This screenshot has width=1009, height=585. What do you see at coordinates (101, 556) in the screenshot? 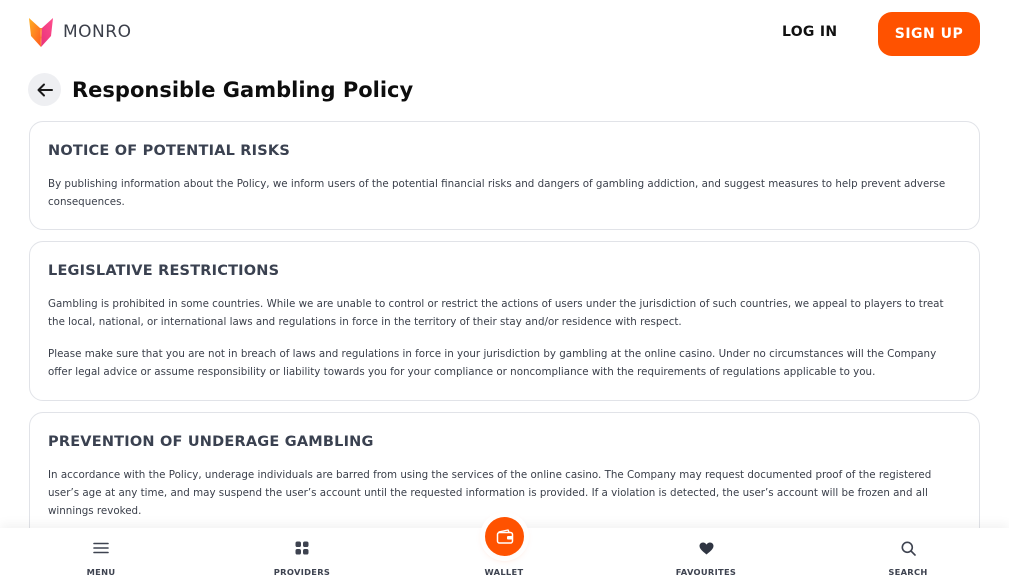
I see `nav-item-menu: MENU` at bounding box center [101, 556].